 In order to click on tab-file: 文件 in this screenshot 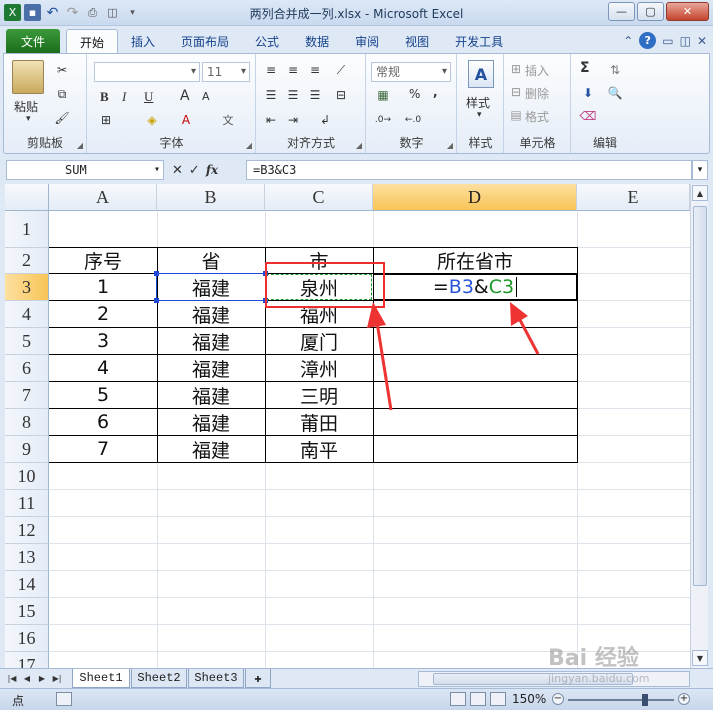, I will do `click(33, 41)`.